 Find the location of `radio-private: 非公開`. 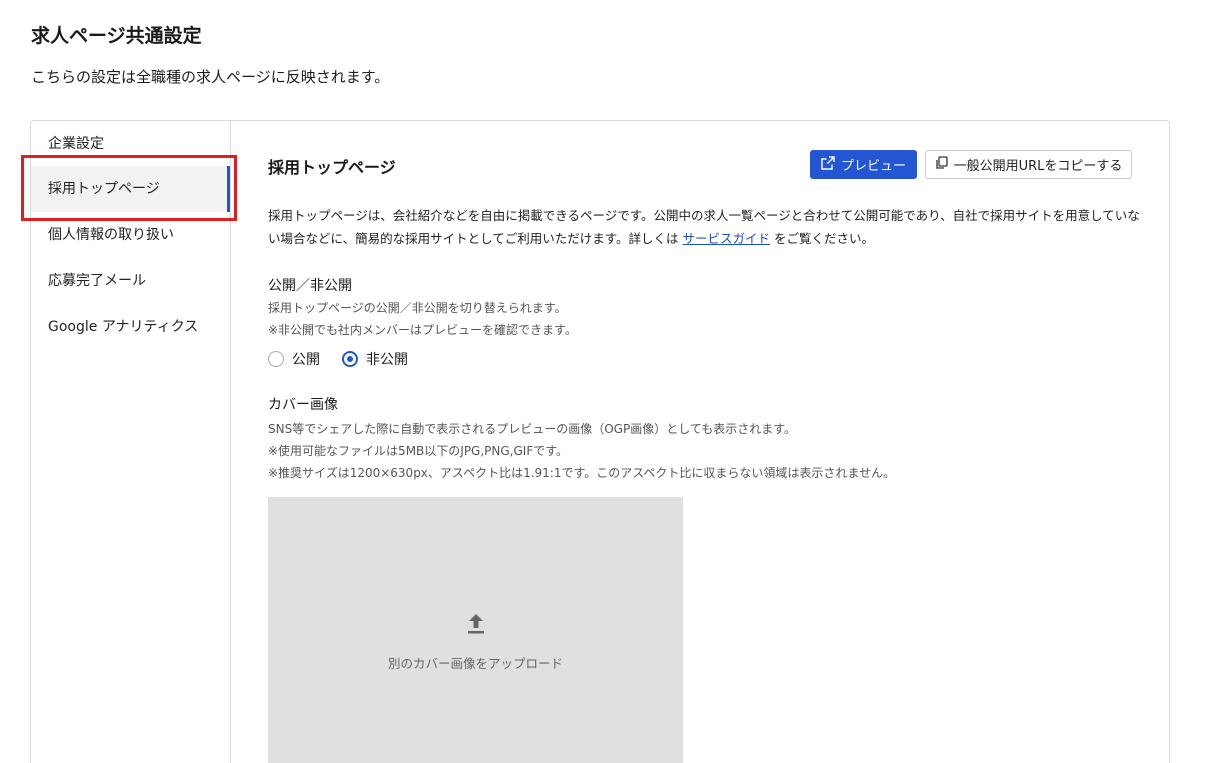

radio-private: 非公開 is located at coordinates (375, 359).